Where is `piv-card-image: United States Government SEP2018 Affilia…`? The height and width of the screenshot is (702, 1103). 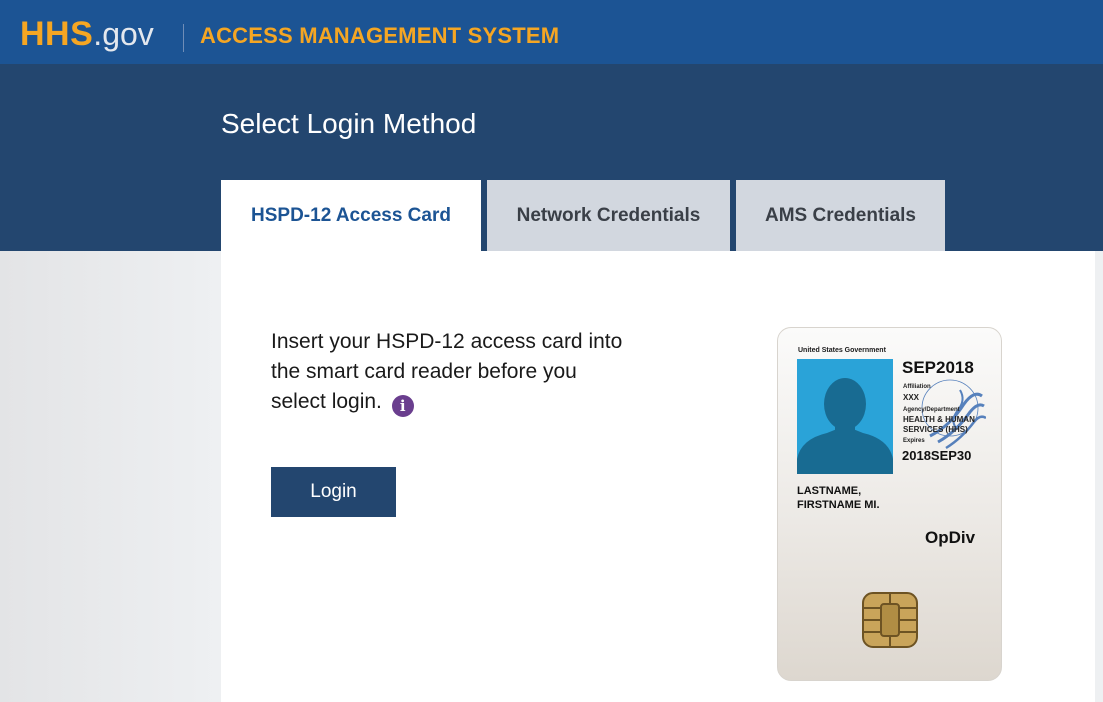 piv-card-image: United States Government SEP2018 Affilia… is located at coordinates (889, 504).